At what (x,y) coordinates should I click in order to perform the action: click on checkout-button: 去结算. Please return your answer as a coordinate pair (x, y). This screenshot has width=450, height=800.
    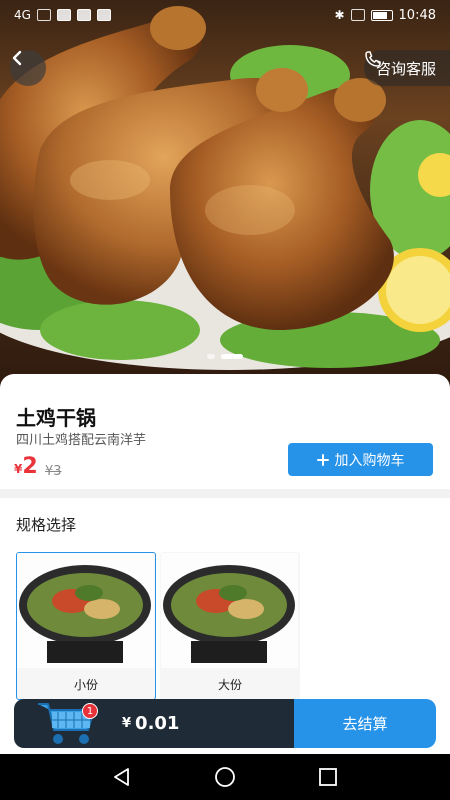
    Looking at the image, I should click on (365, 723).